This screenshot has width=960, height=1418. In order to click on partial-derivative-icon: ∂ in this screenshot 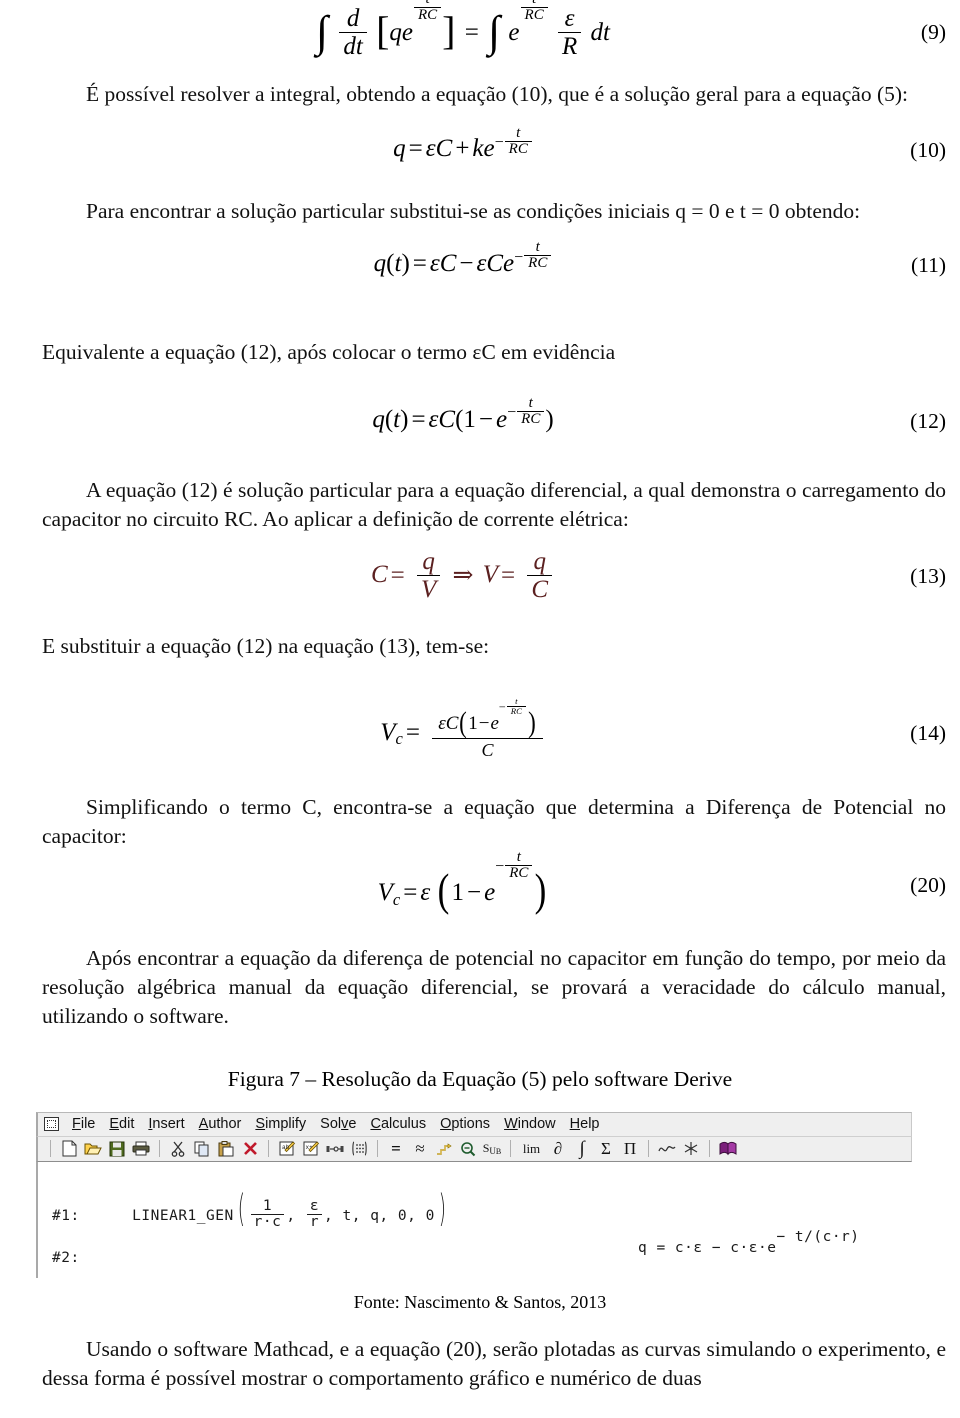, I will do `click(558, 1149)`.